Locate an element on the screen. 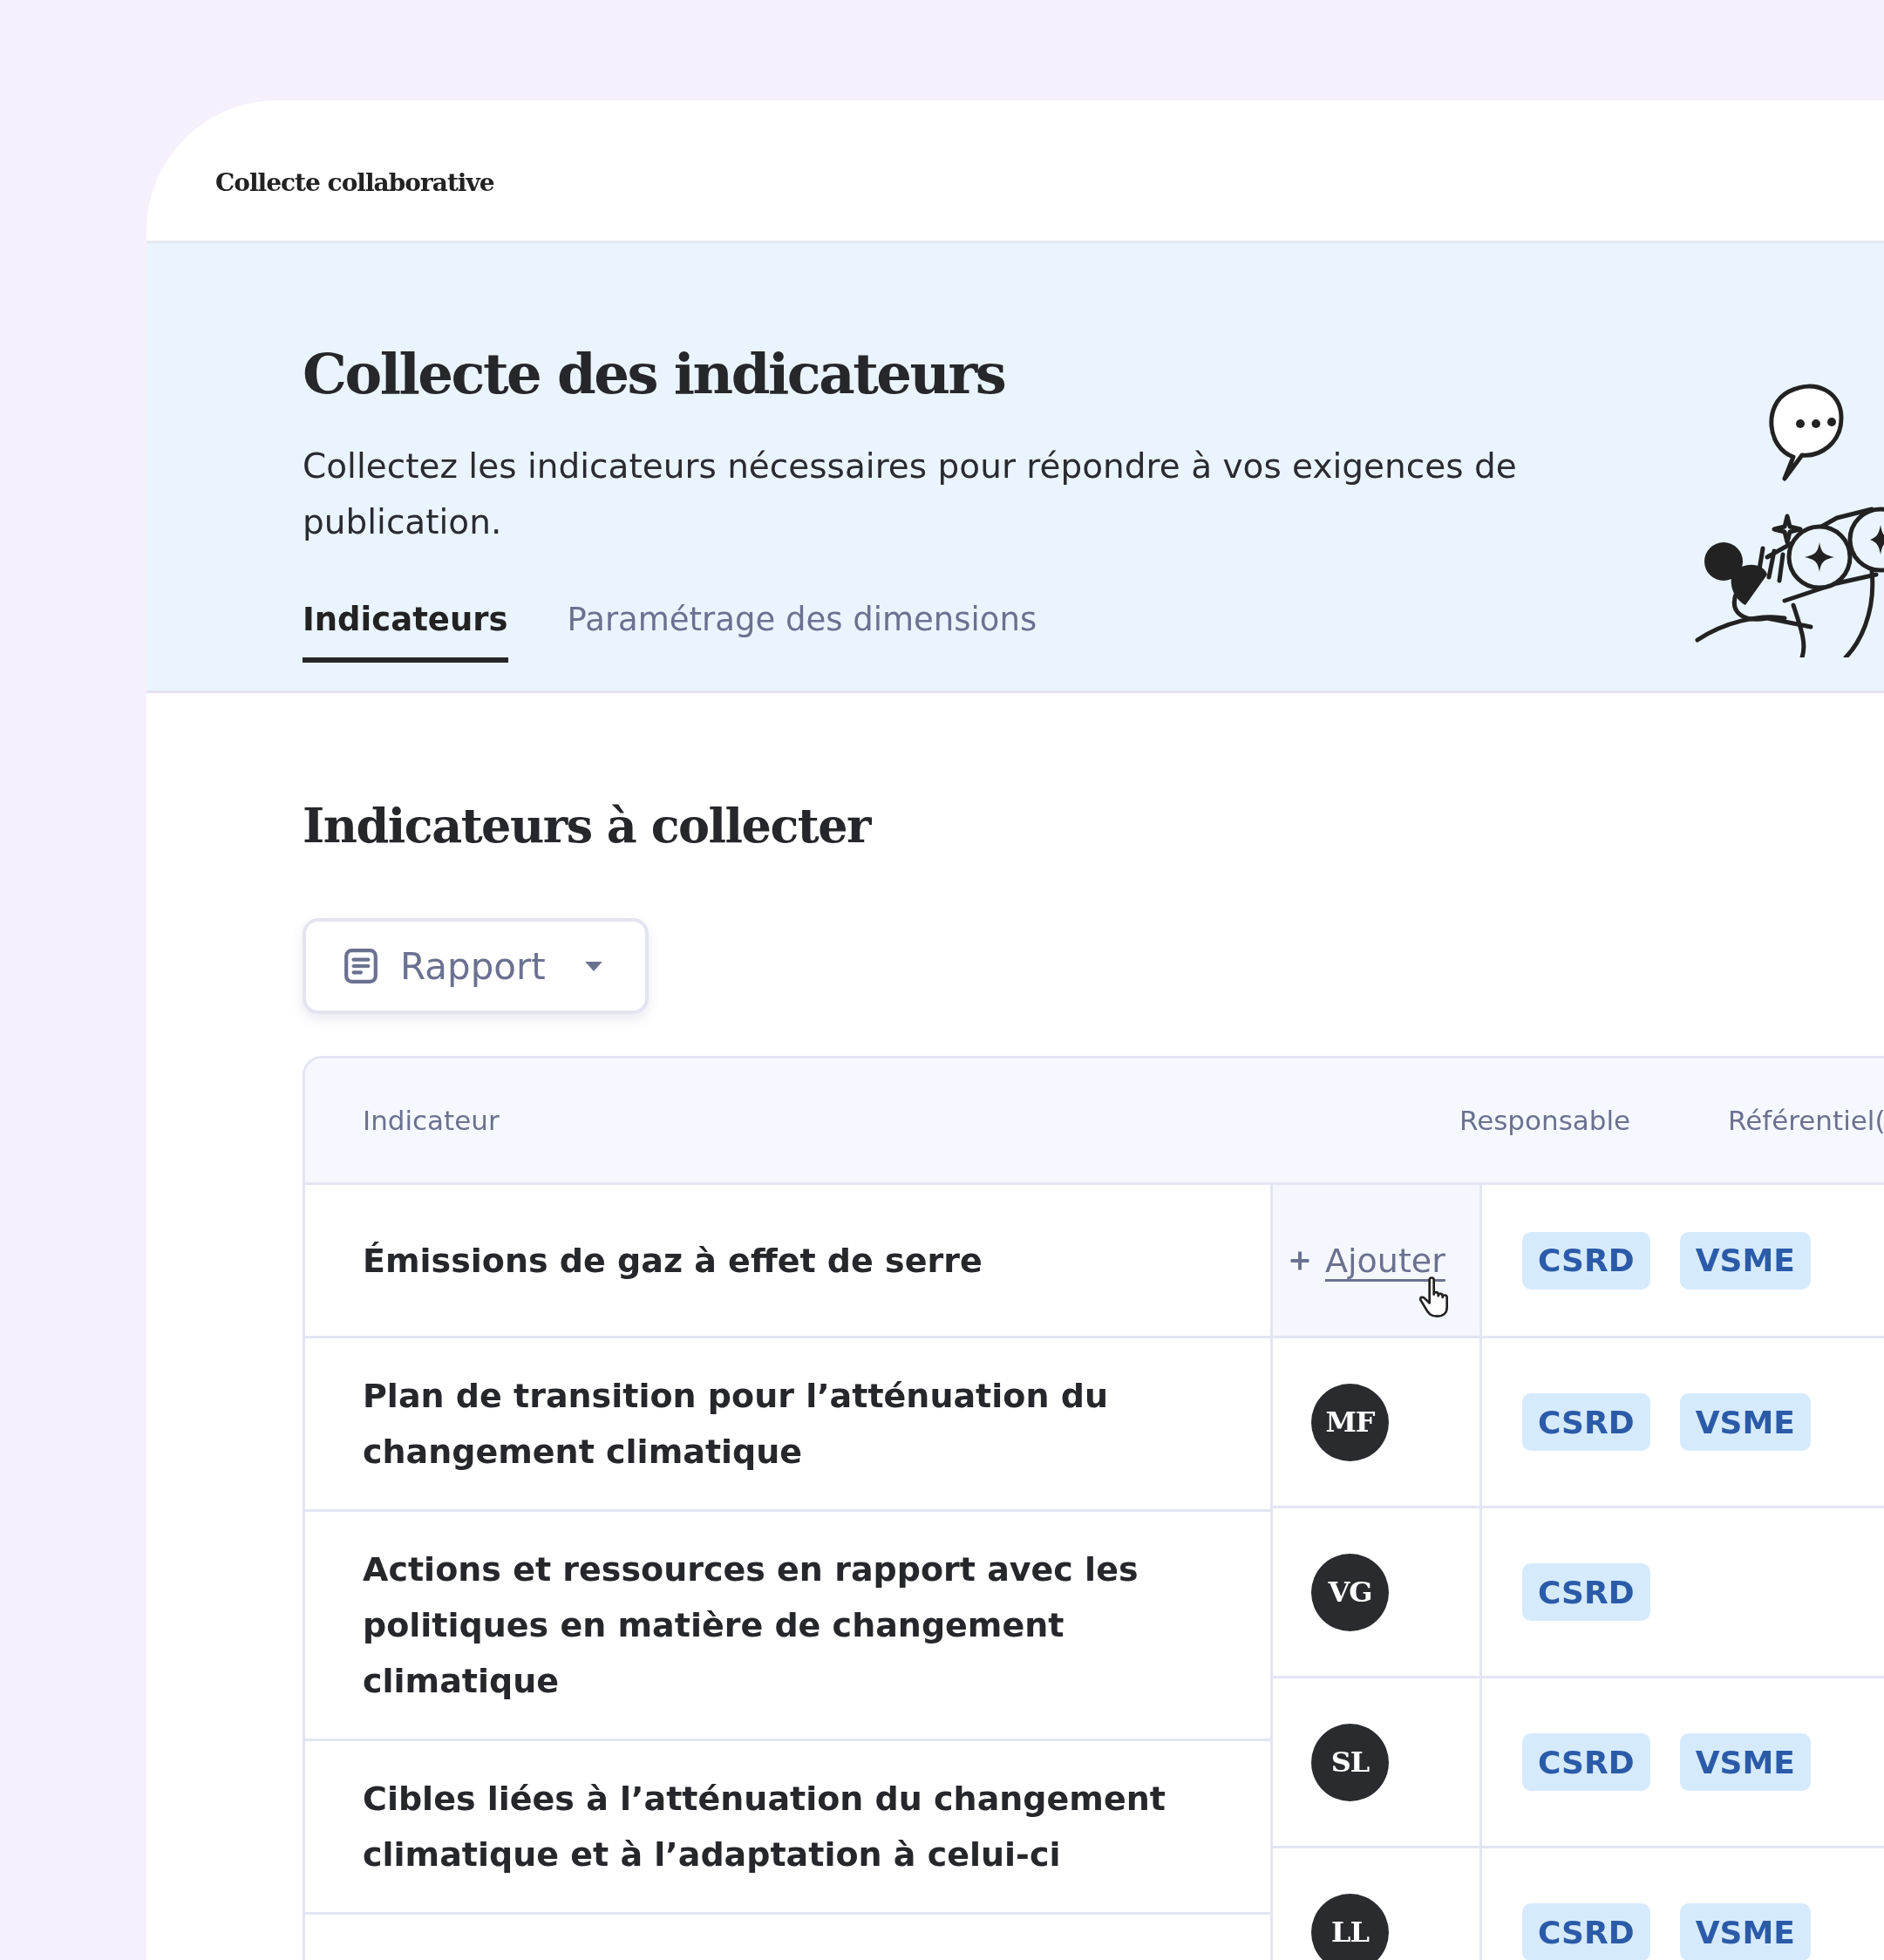  document-icon is located at coordinates (361, 966).